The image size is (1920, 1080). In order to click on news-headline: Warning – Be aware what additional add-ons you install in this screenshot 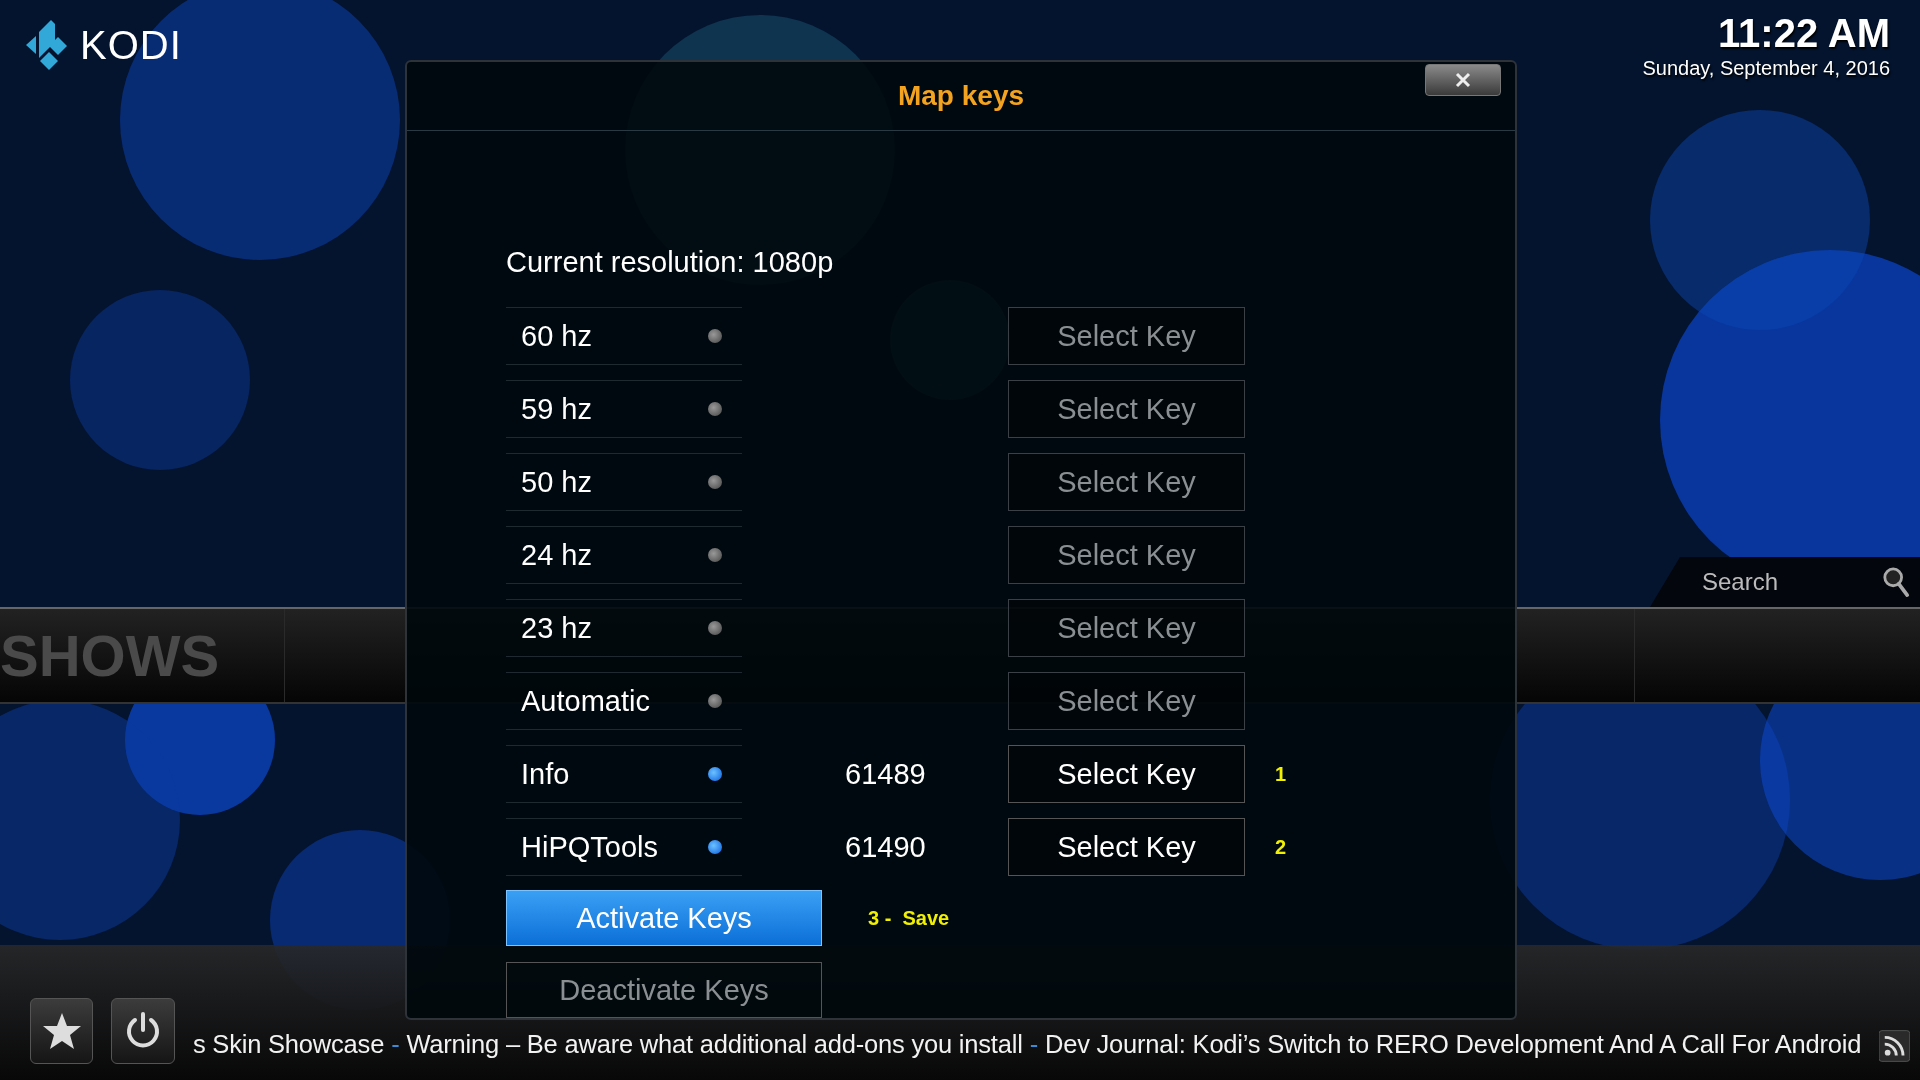, I will do `click(714, 1044)`.